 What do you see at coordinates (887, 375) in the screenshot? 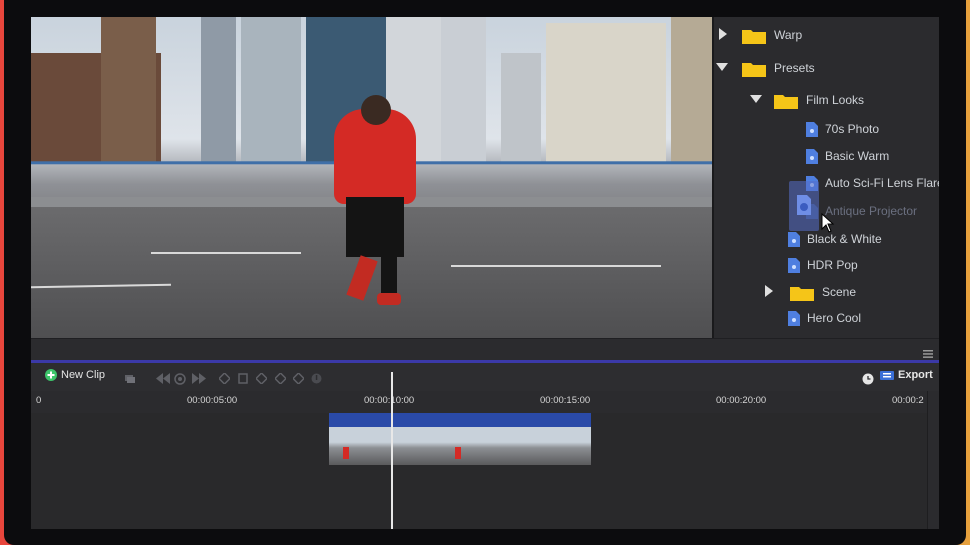
I see `export-icon` at bounding box center [887, 375].